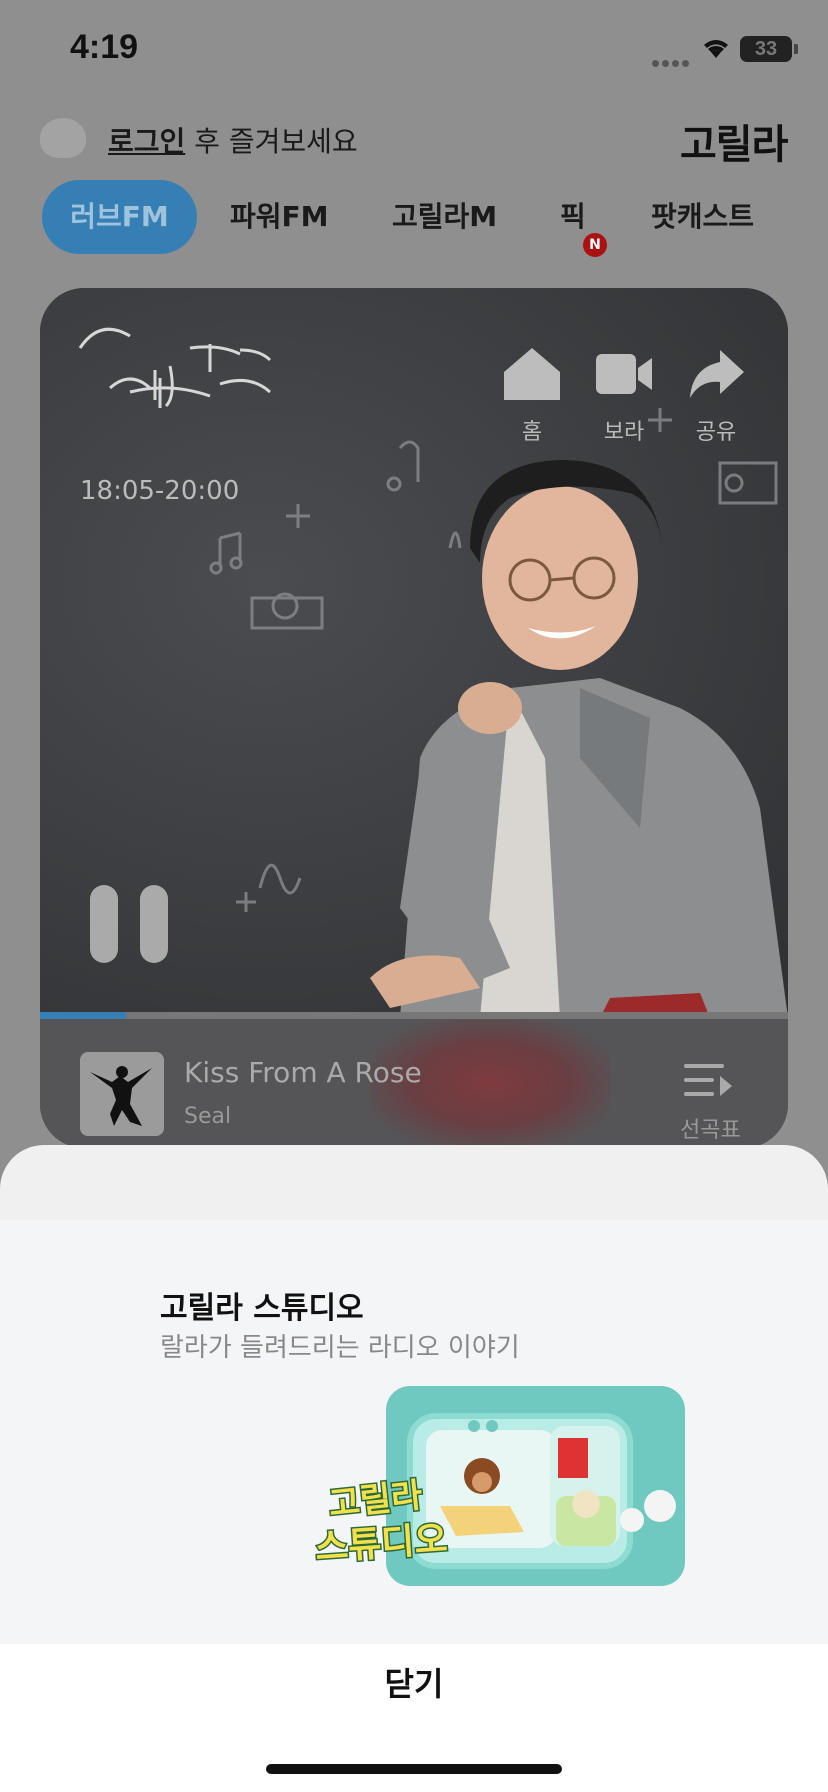 This screenshot has height=1792, width=828. What do you see at coordinates (63, 138) in the screenshot?
I see `avatar` at bounding box center [63, 138].